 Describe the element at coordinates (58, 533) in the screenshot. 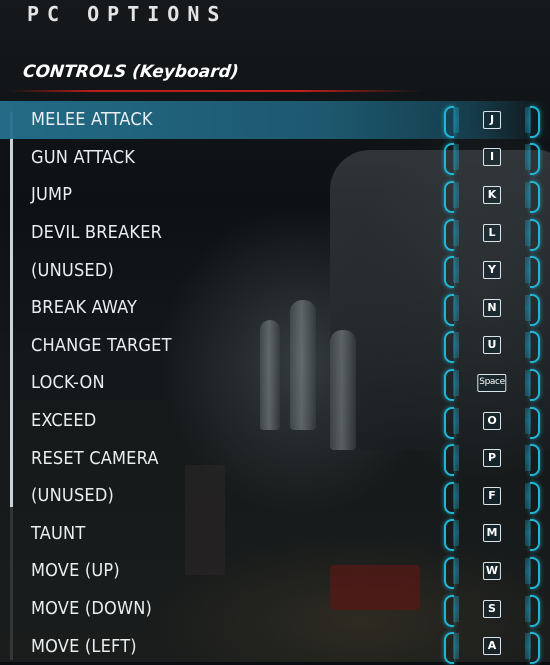

I see `control-label: TAUNT` at that location.